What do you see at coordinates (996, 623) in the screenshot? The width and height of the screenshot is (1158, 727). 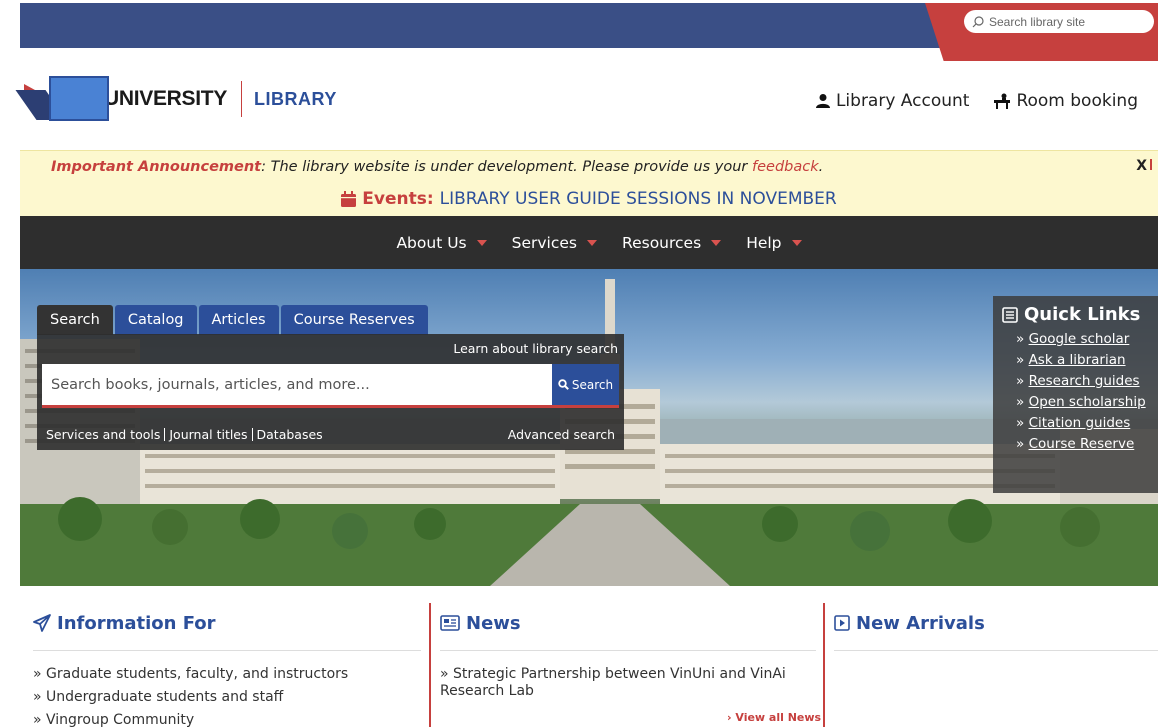 I see `new-arrivals-title: New Arrivals` at bounding box center [996, 623].